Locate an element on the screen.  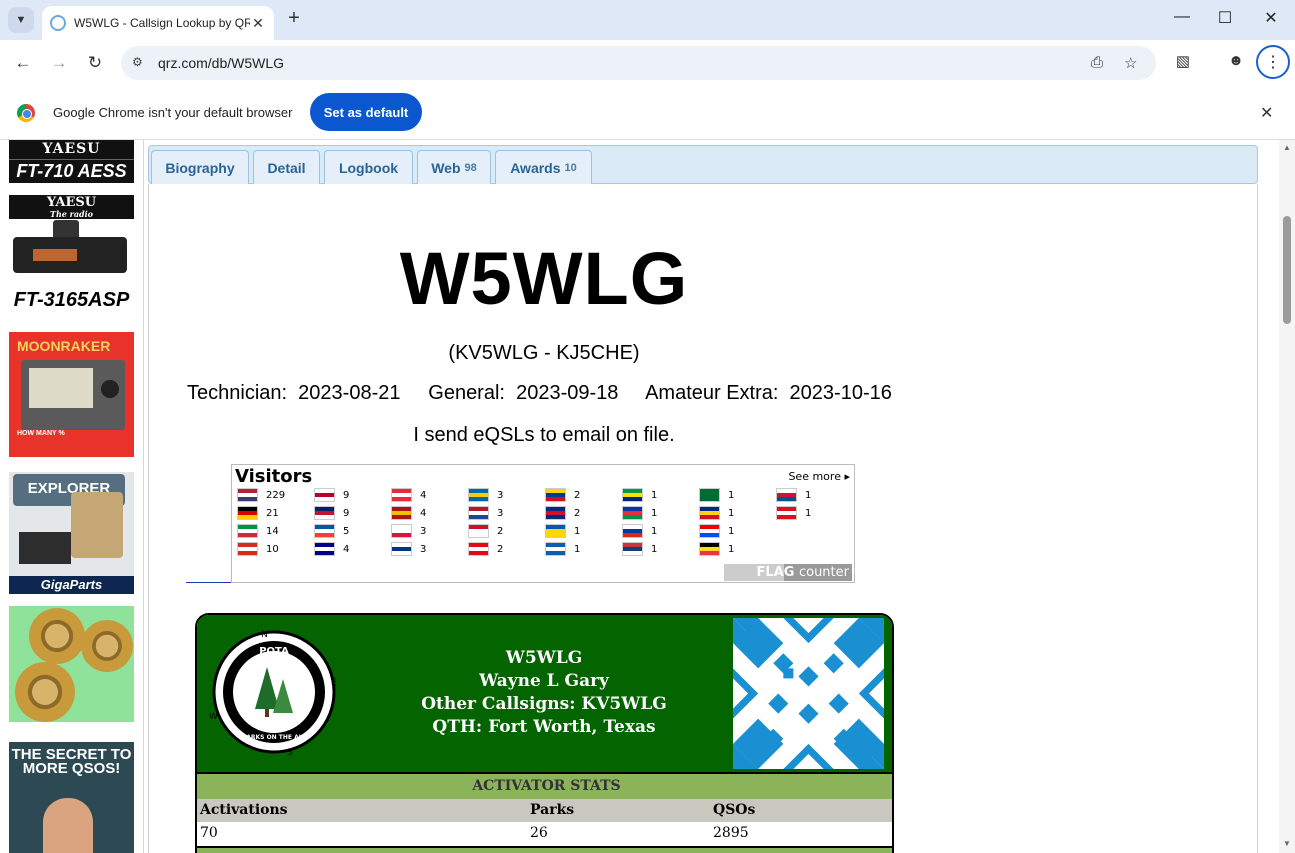
flag-entry: 10 is located at coordinates (258, 549).